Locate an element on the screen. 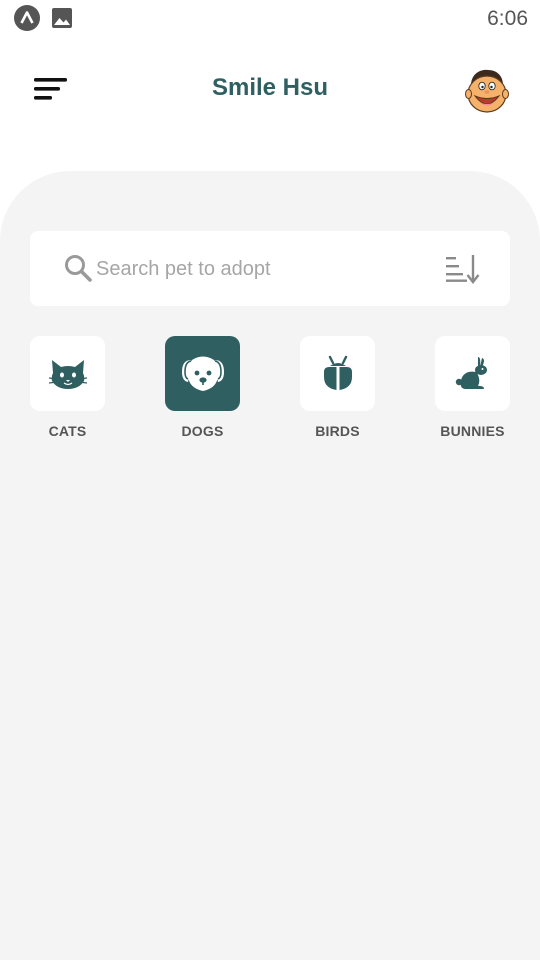 The image size is (540, 960). app-header: Smile Hsu is located at coordinates (270, 90).